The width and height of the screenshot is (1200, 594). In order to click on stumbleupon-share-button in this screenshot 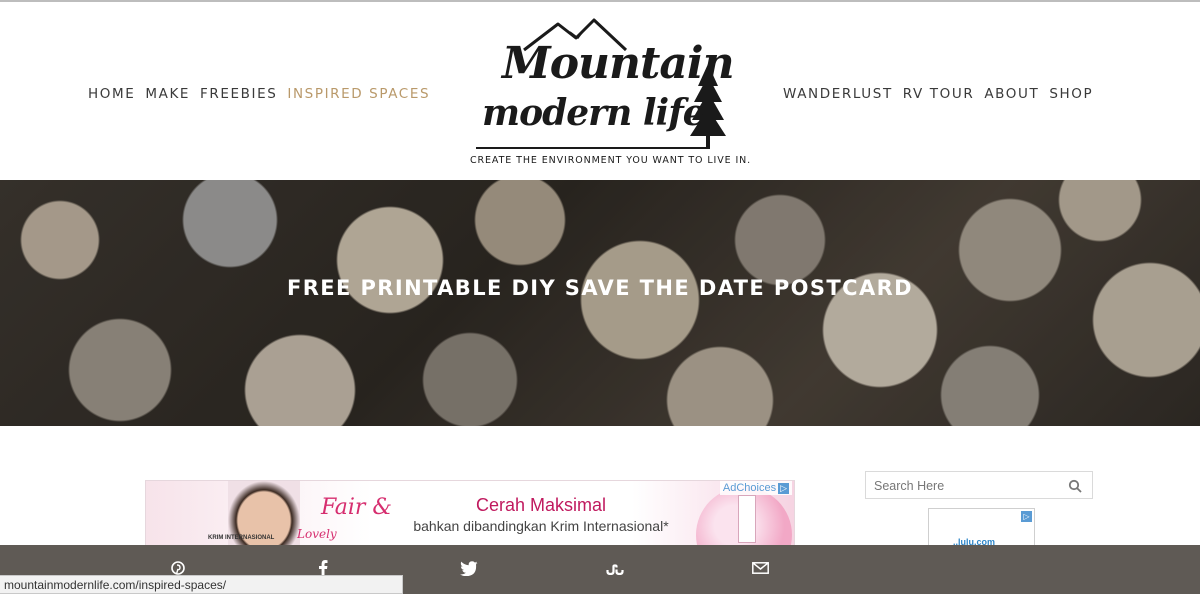, I will do `click(615, 568)`.